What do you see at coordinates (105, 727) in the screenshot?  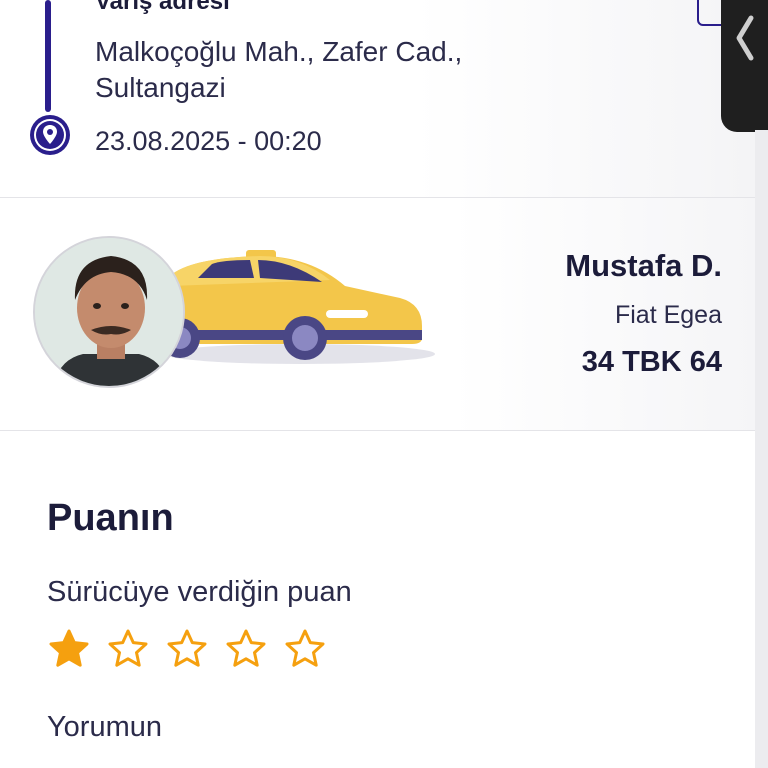 I see `comment-label: Yorumun` at bounding box center [105, 727].